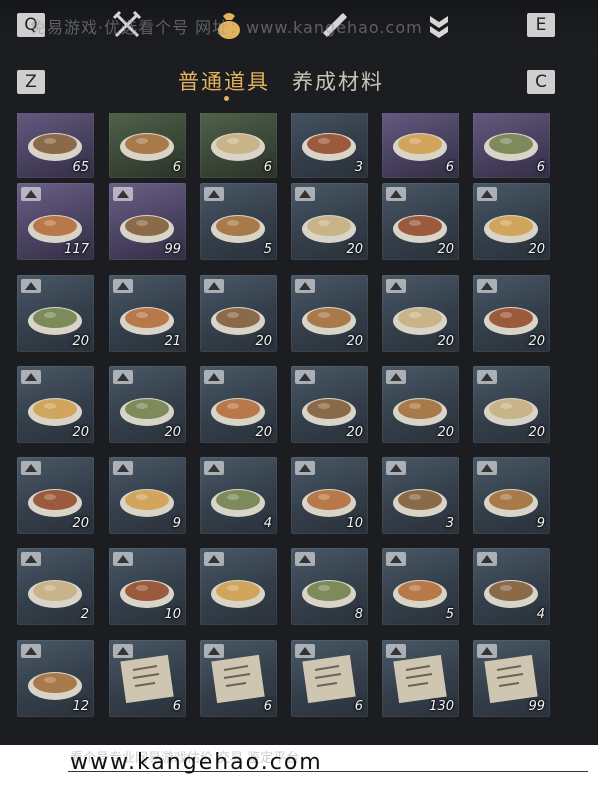 Image resolution: width=598 pixels, height=795 pixels. Describe the element at coordinates (541, 82) in the screenshot. I see `key-c-hint: C` at that location.